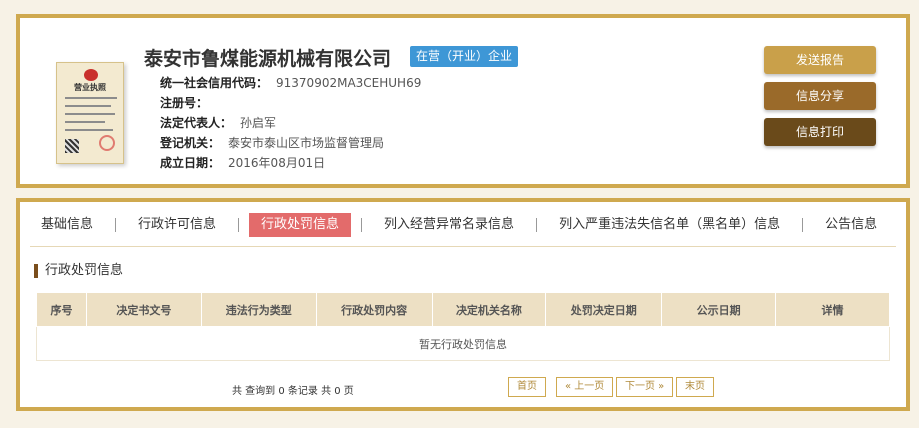  Describe the element at coordinates (349, 83) in the screenshot. I see `field-value: 91370902MA3CEHUH69` at that location.